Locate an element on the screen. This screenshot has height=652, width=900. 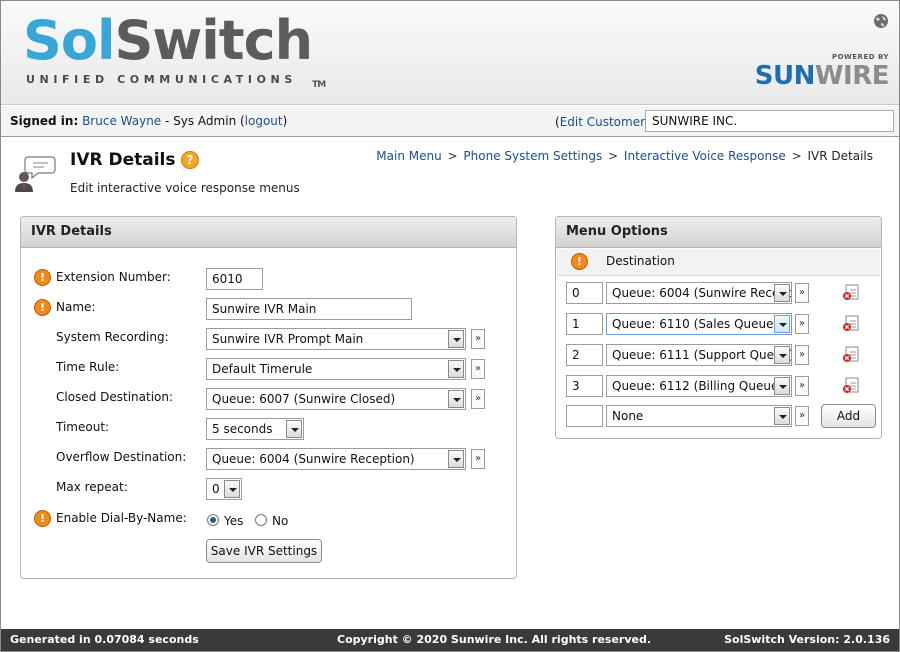
globe-icon is located at coordinates (881, 21).